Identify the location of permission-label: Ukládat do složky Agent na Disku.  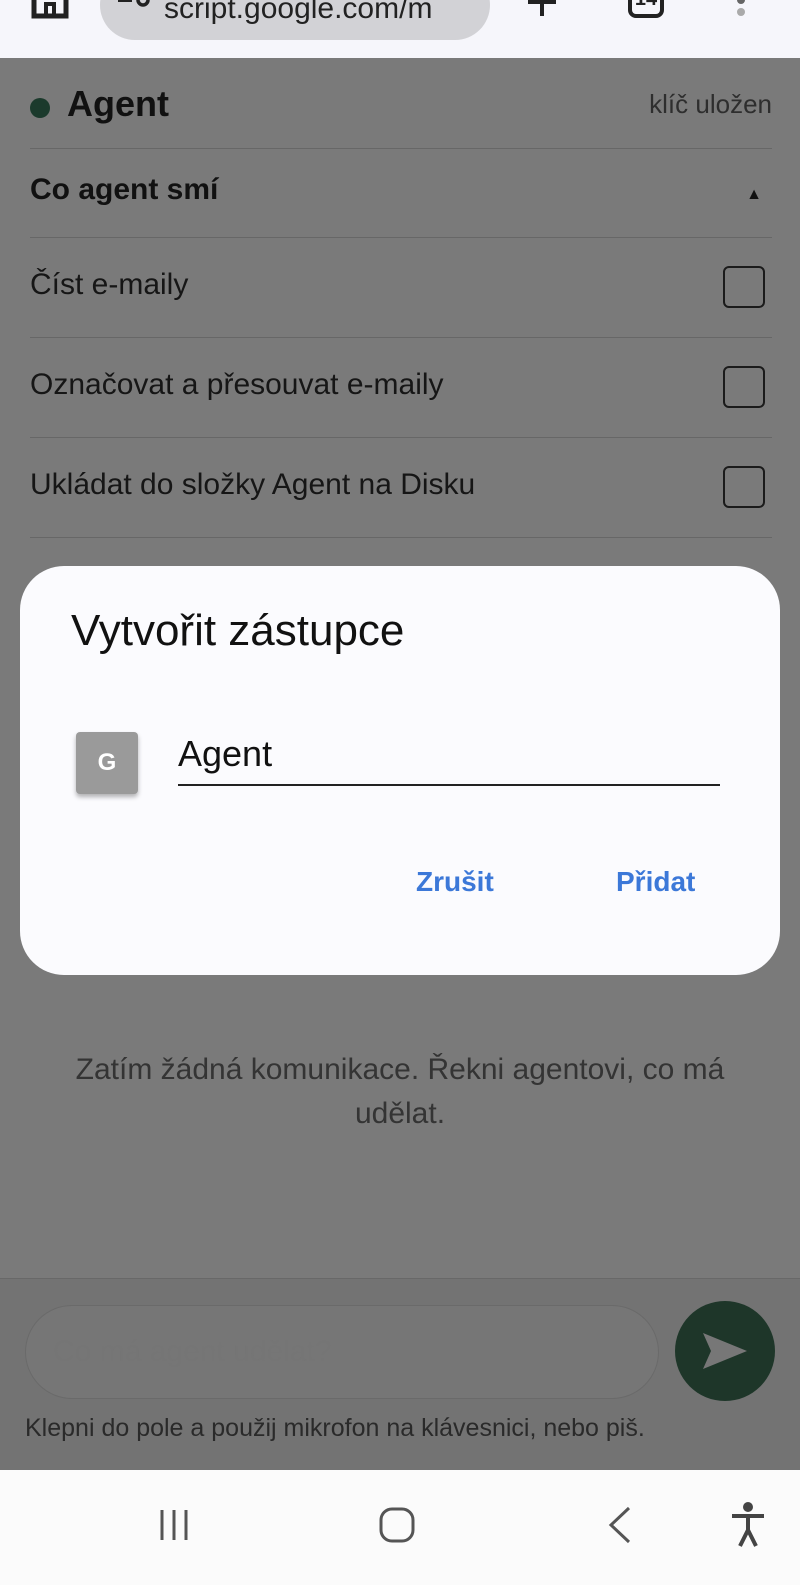
(253, 484).